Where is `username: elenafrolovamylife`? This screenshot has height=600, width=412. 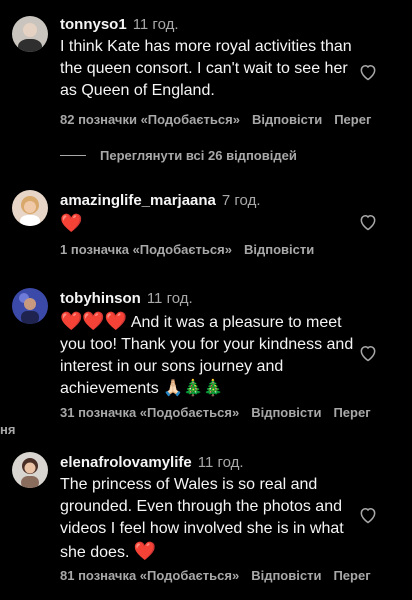 username: elenafrolovamylife is located at coordinates (126, 462).